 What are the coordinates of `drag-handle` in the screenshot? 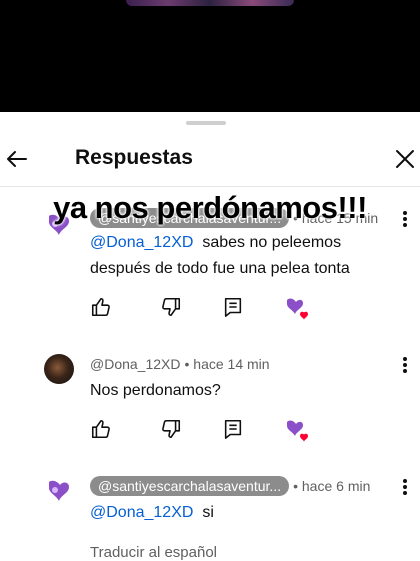 It's located at (206, 123).